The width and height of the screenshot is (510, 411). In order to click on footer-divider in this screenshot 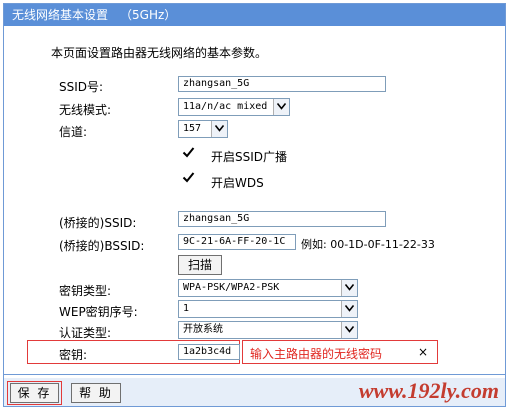, I will do `click(254, 374)`.